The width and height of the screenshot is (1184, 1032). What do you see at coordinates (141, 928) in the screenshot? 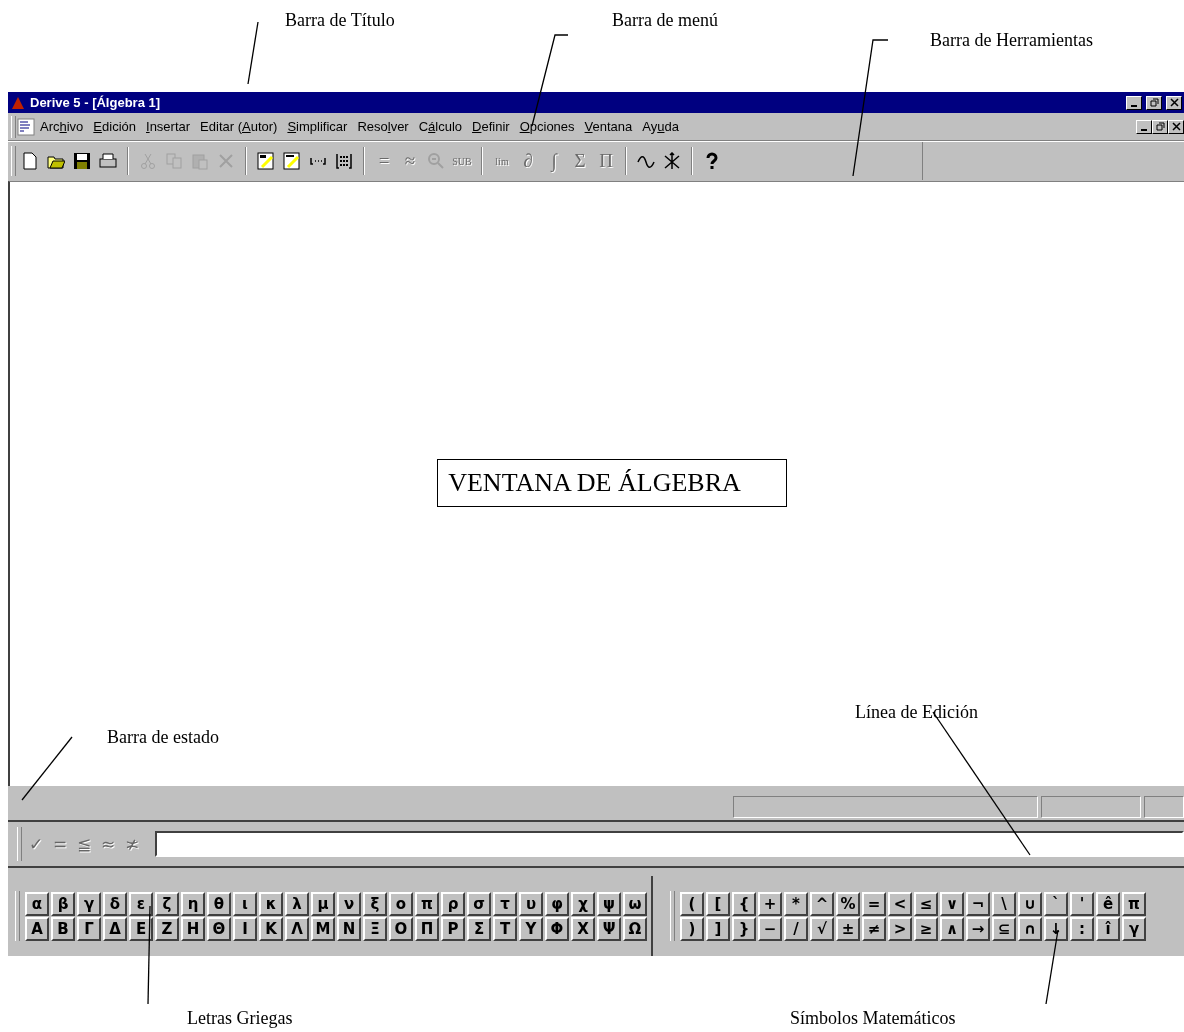
I see `greek-letter-key: Ε` at bounding box center [141, 928].